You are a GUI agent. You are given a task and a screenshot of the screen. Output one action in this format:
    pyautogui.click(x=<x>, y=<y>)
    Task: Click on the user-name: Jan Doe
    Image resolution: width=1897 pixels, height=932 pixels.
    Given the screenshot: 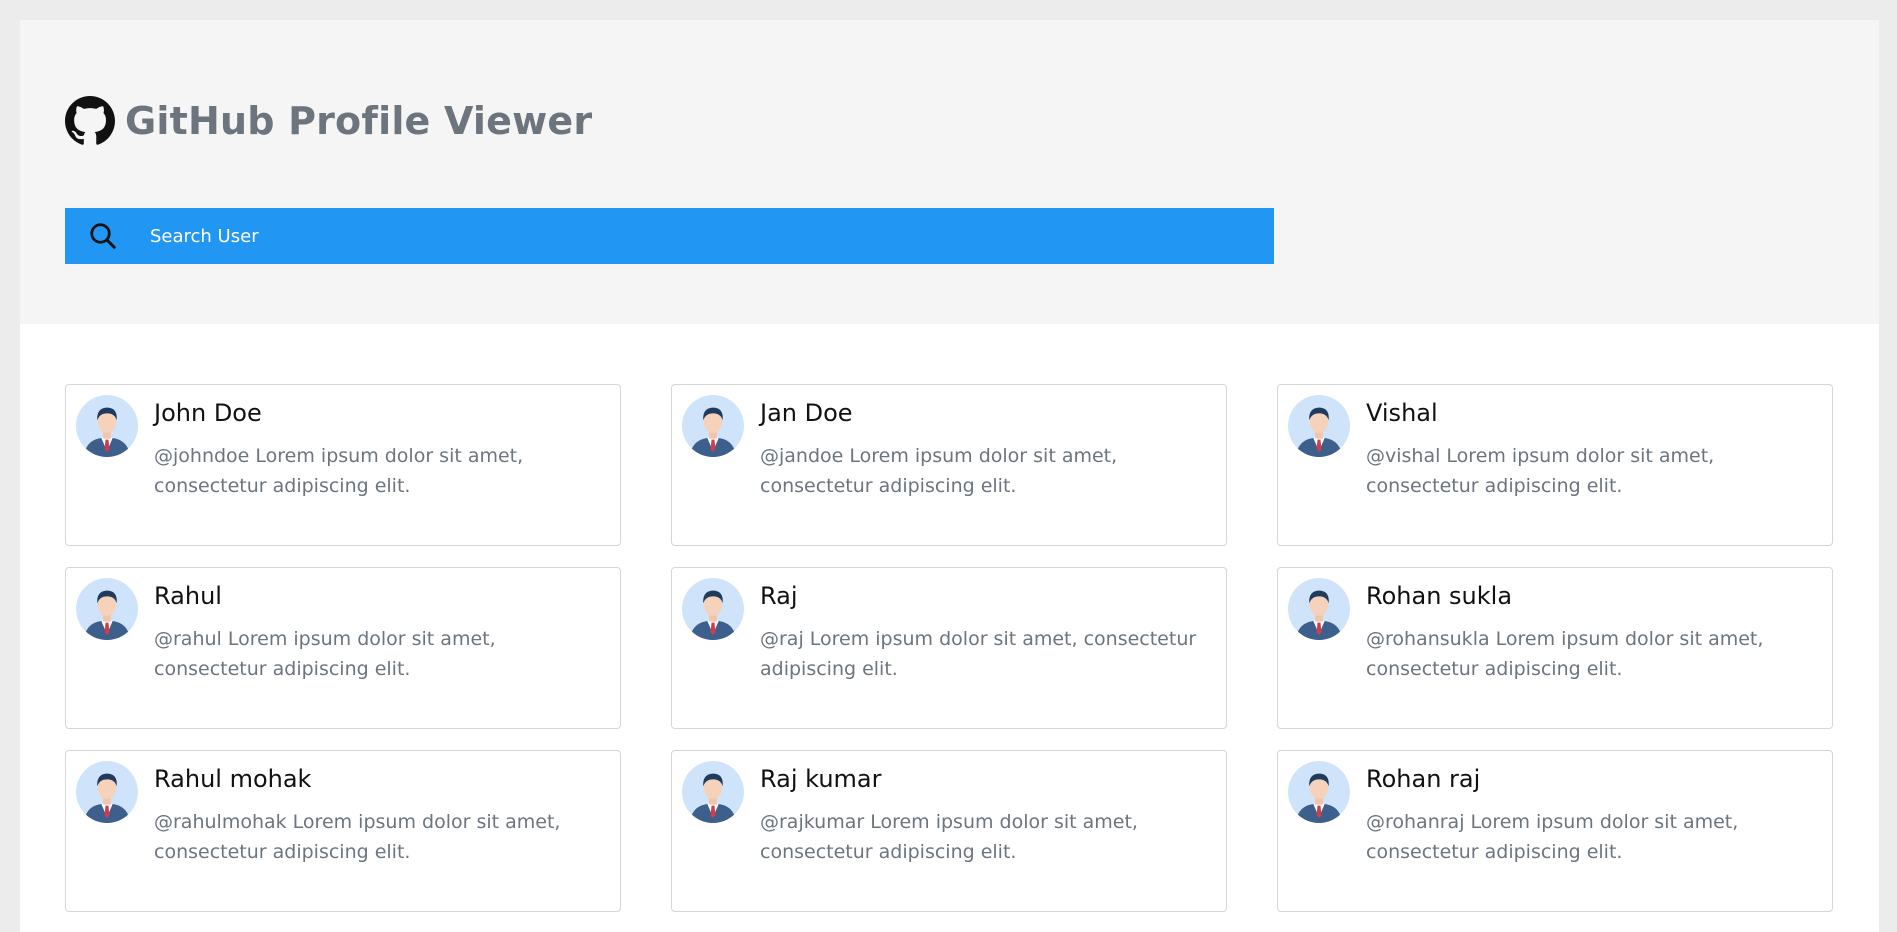 What is the action you would take?
    pyautogui.click(x=806, y=413)
    